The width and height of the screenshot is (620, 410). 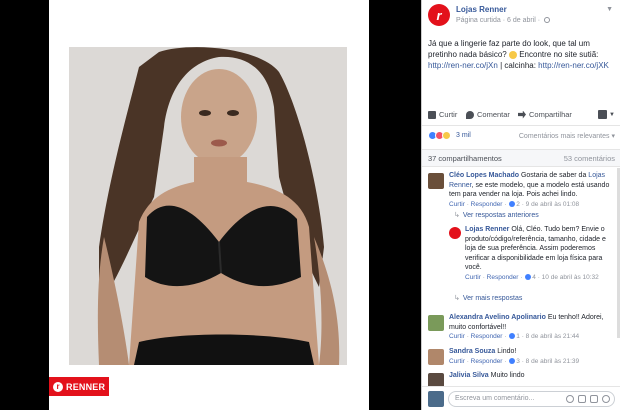 I want to click on shares-count: 37 compartilhamentos, so click(x=465, y=158).